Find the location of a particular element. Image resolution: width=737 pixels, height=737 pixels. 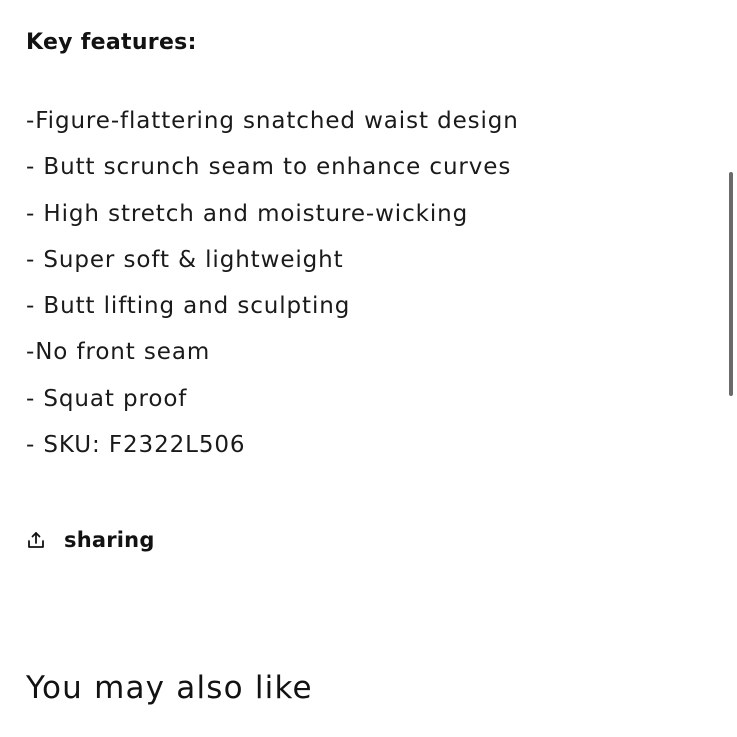

share-button: sharing is located at coordinates (90, 540).